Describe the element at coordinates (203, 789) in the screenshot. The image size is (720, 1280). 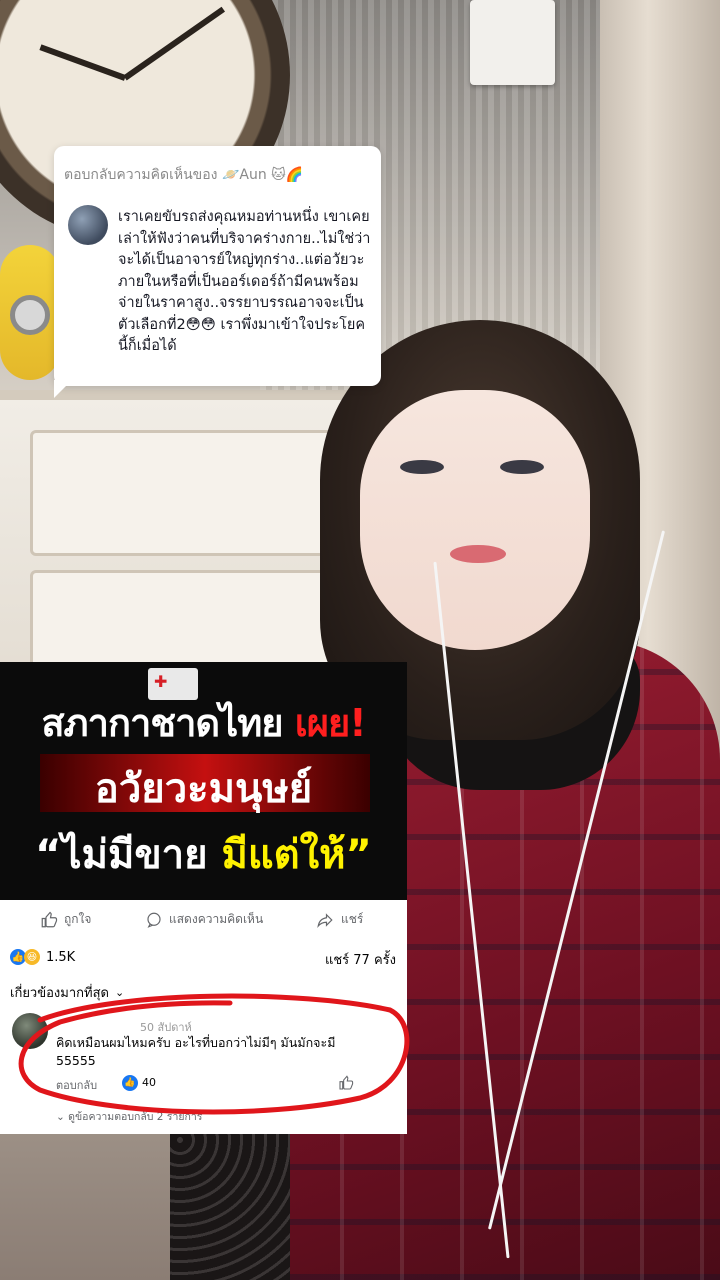
I see `banner-headline-2: อวัยวะมนุษย์` at that location.